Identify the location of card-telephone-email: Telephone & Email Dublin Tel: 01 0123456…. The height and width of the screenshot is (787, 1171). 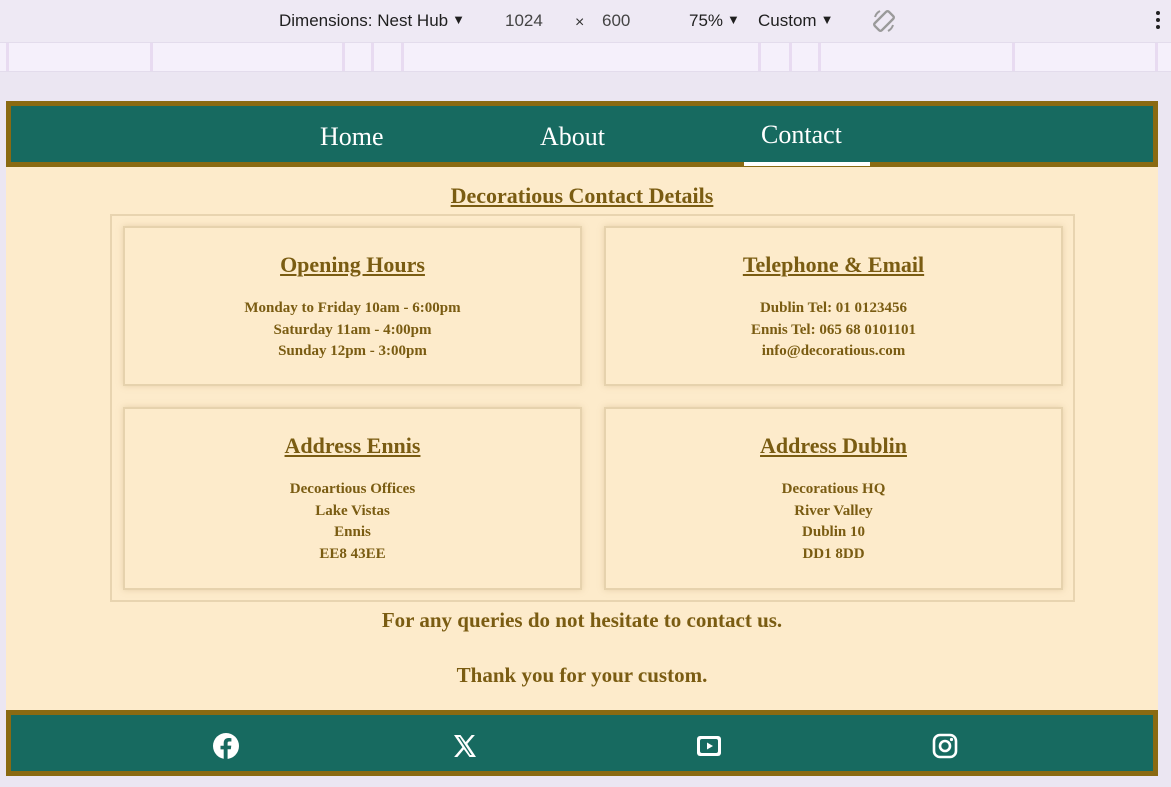
(833, 306).